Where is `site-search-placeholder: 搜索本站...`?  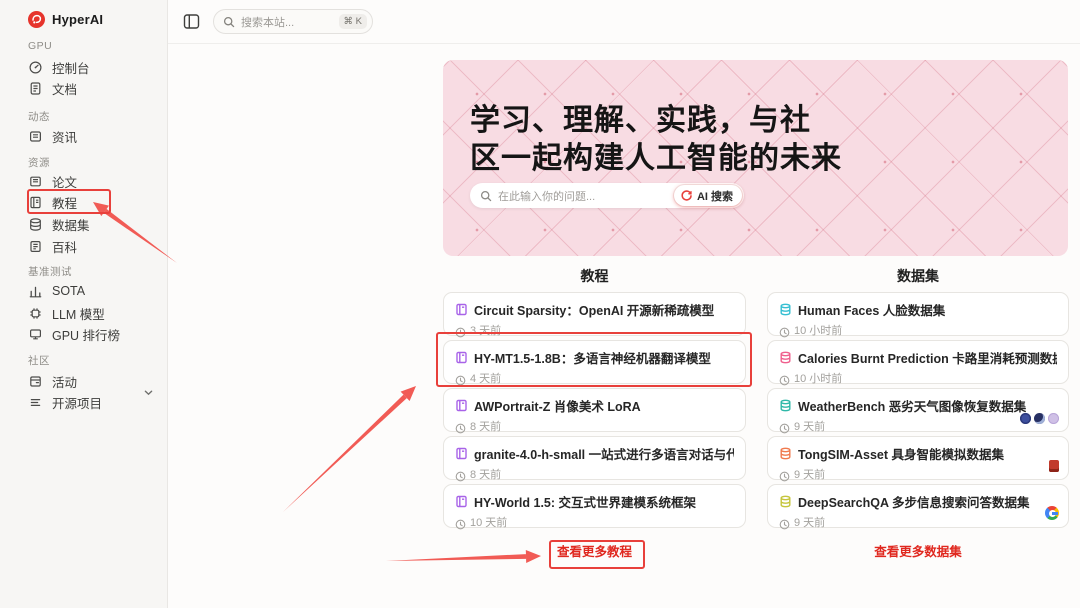
site-search-placeholder: 搜索本站... is located at coordinates (268, 22).